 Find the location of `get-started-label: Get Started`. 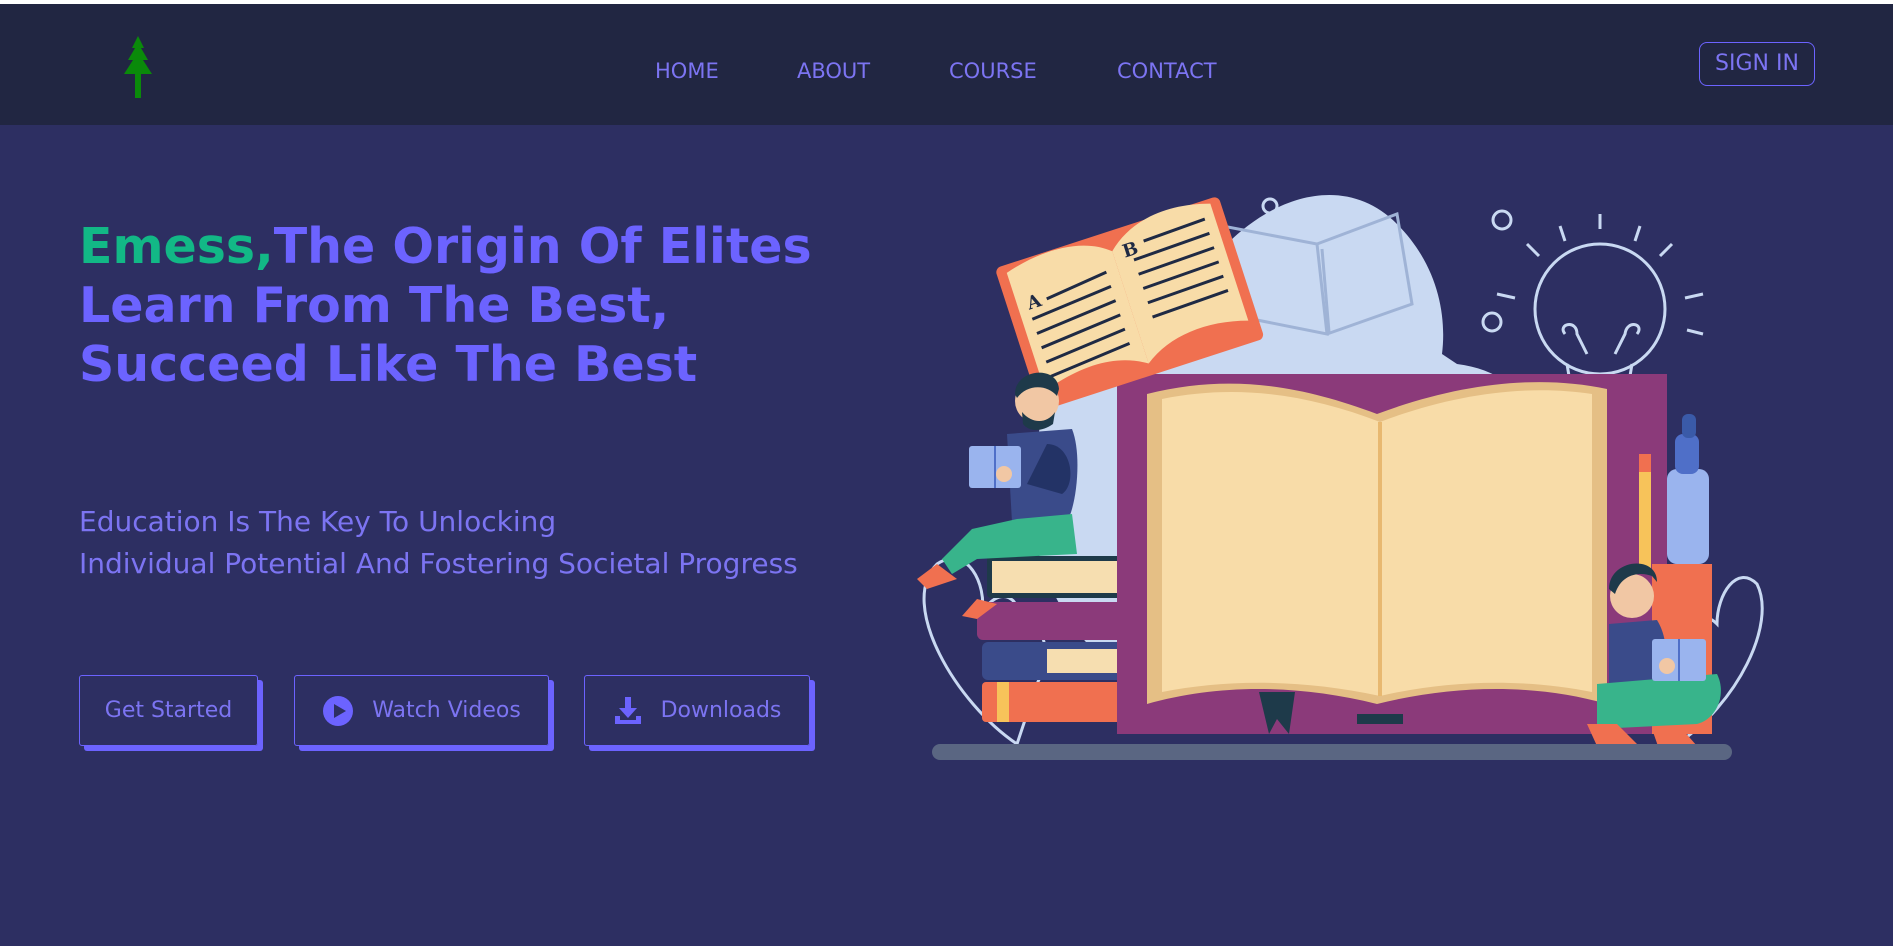

get-started-label: Get Started is located at coordinates (168, 710).